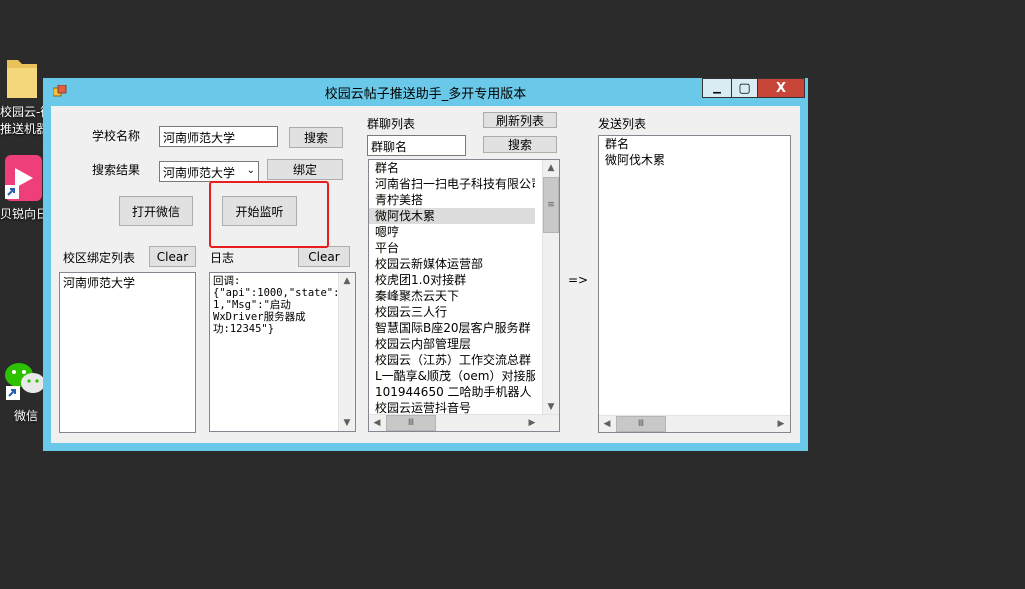 This screenshot has height=589, width=1025. I want to click on list-item: 微阿伐木累, so click(694, 160).